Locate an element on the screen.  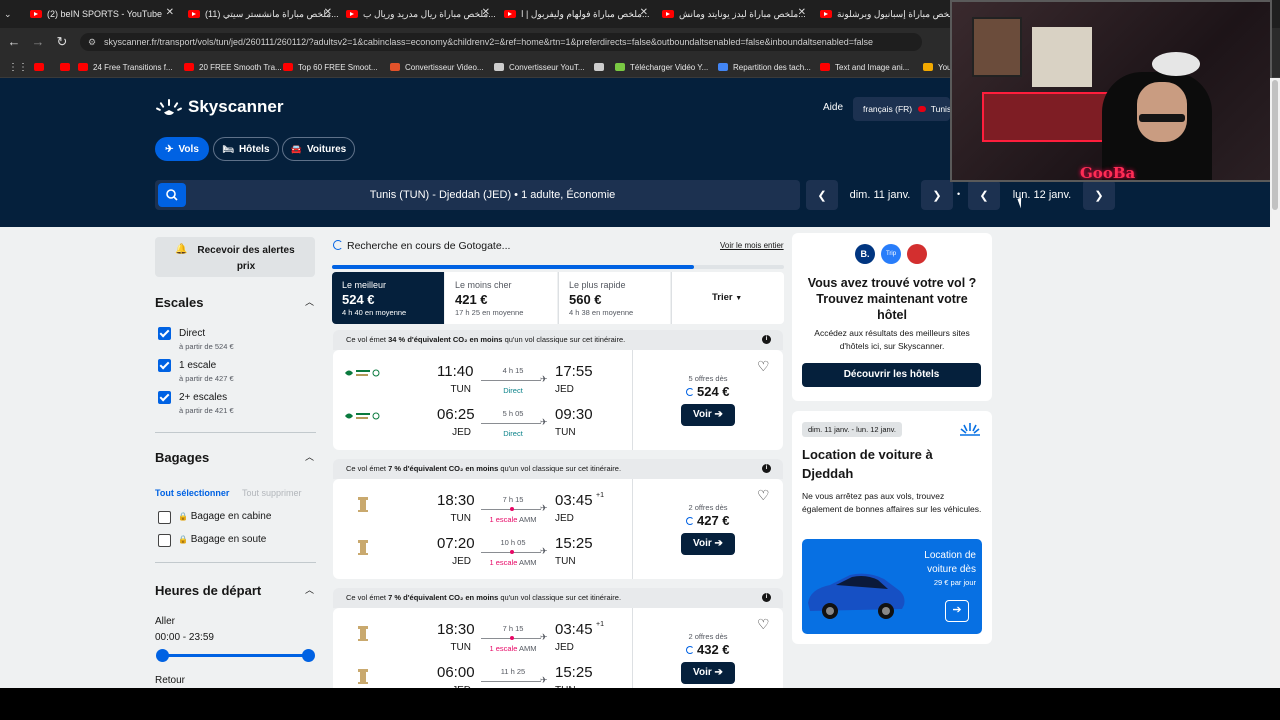
tab-fastest: Le plus rapide 560 € 4 h 38 en moyenne is located at coordinates (614, 298).